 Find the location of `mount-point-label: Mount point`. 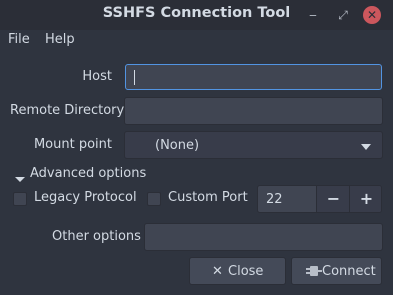

mount-point-label: Mount point is located at coordinates (72, 144).